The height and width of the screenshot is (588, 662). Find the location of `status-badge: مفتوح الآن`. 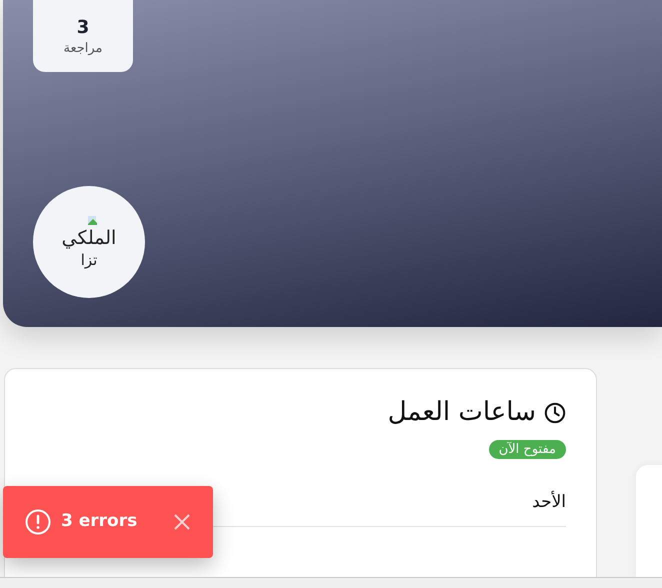

status-badge: مفتوح الآن is located at coordinates (527, 450).